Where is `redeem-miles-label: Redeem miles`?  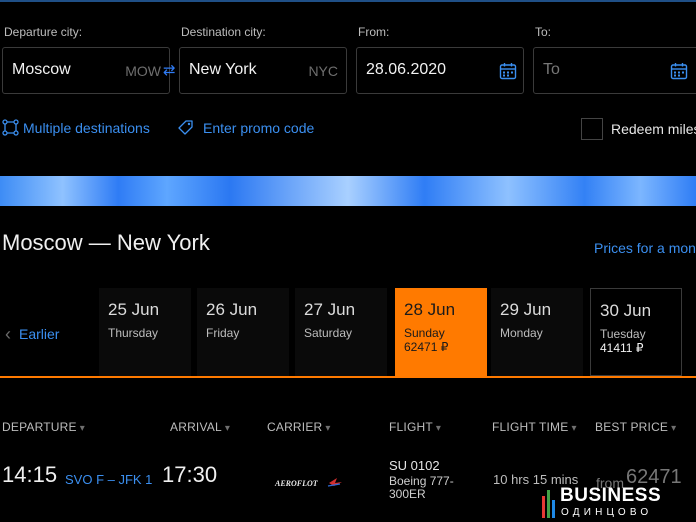
redeem-miles-label: Redeem miles is located at coordinates (653, 129).